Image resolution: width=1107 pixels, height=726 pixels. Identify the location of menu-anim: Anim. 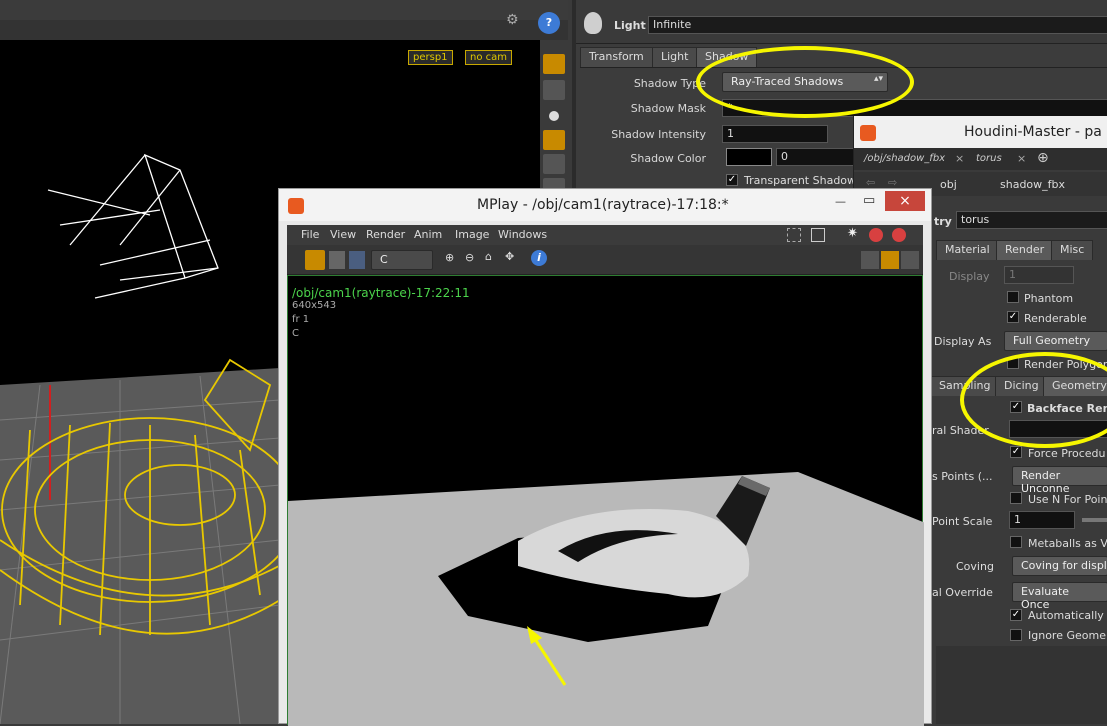
(428, 234).